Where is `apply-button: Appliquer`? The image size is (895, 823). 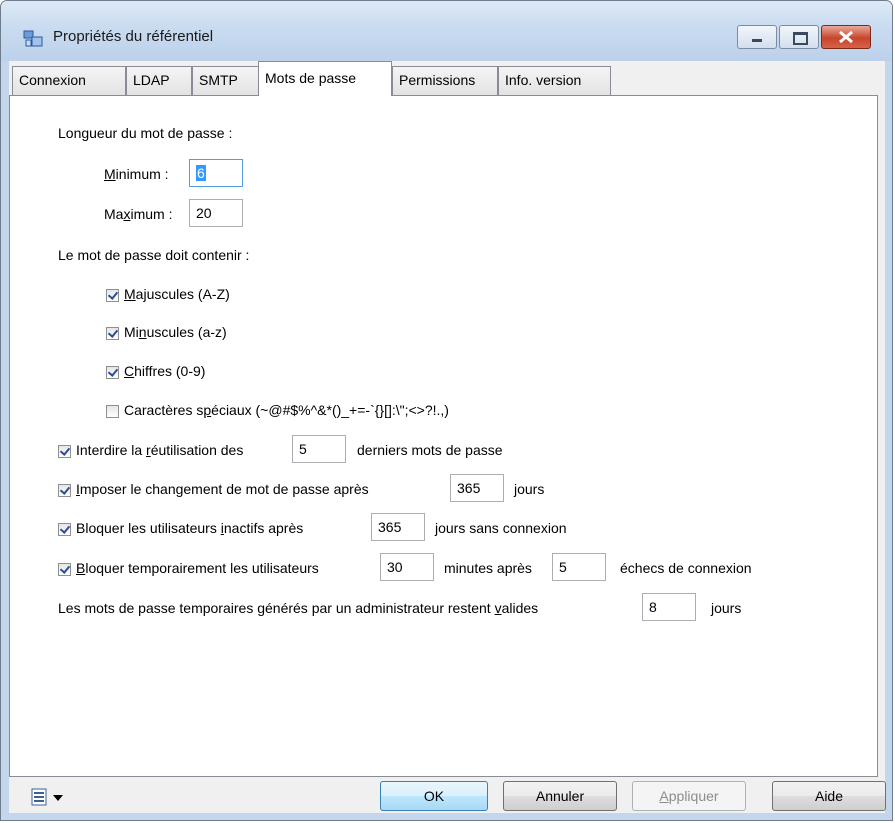
apply-button: Appliquer is located at coordinates (689, 796).